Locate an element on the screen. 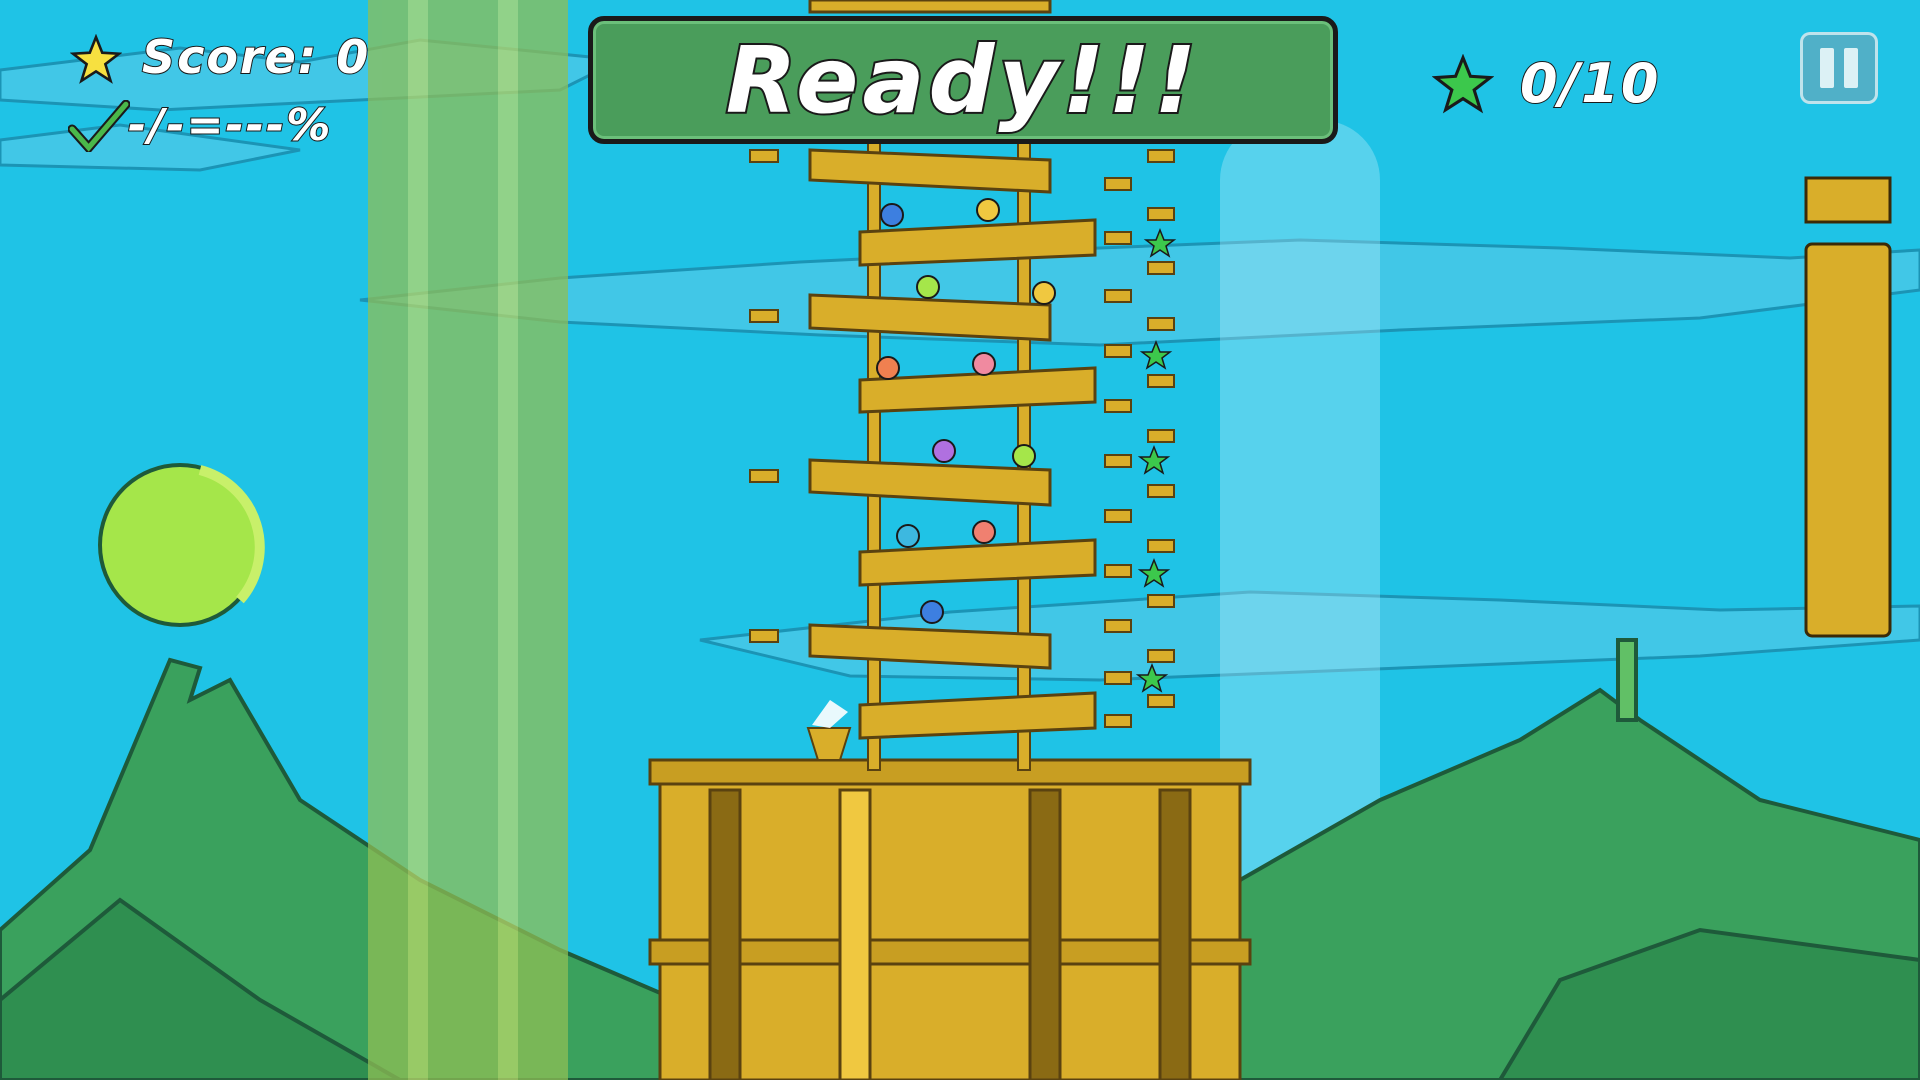 This screenshot has height=1080, width=1920. side-brick-column is located at coordinates (1848, 407).